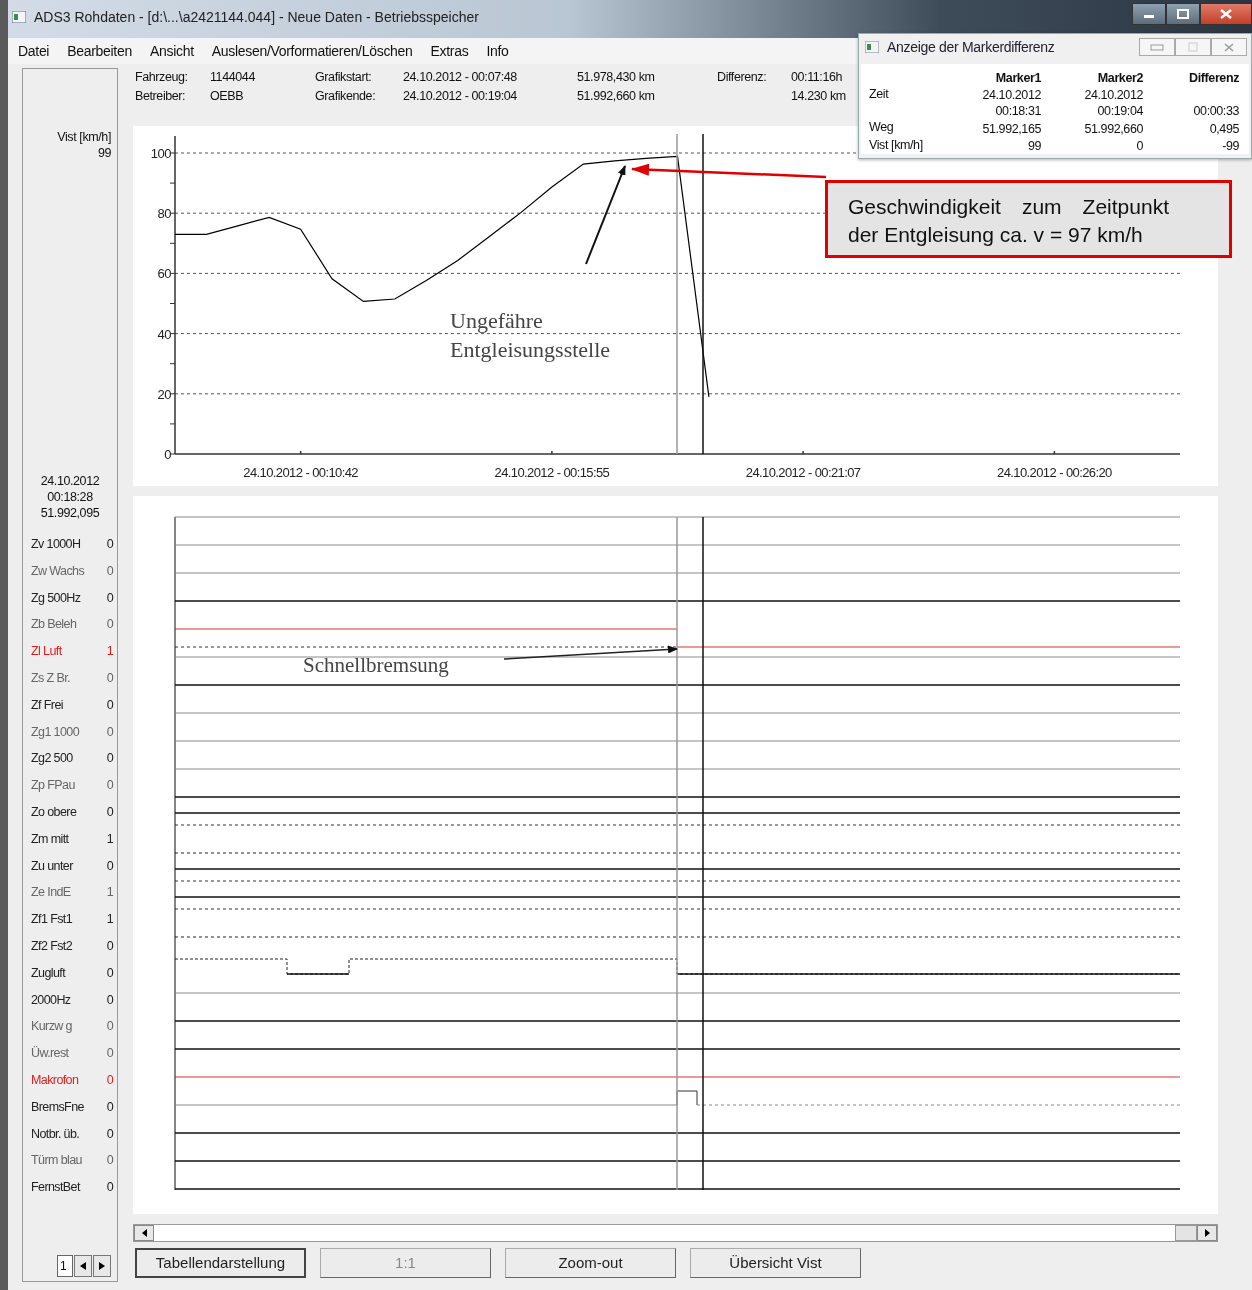  What do you see at coordinates (971, 47) in the screenshot?
I see `dialog-title: Anzeige der Markerdifferenz` at bounding box center [971, 47].